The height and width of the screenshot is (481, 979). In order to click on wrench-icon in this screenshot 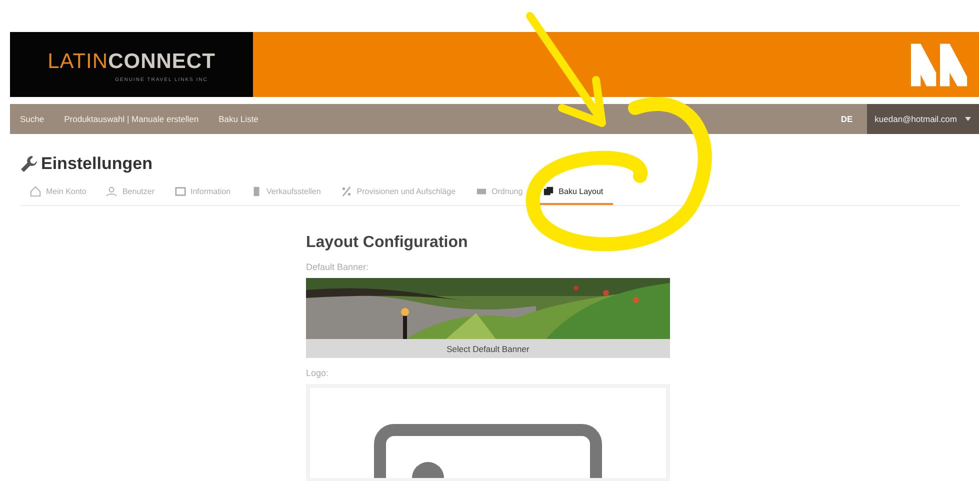, I will do `click(29, 164)`.